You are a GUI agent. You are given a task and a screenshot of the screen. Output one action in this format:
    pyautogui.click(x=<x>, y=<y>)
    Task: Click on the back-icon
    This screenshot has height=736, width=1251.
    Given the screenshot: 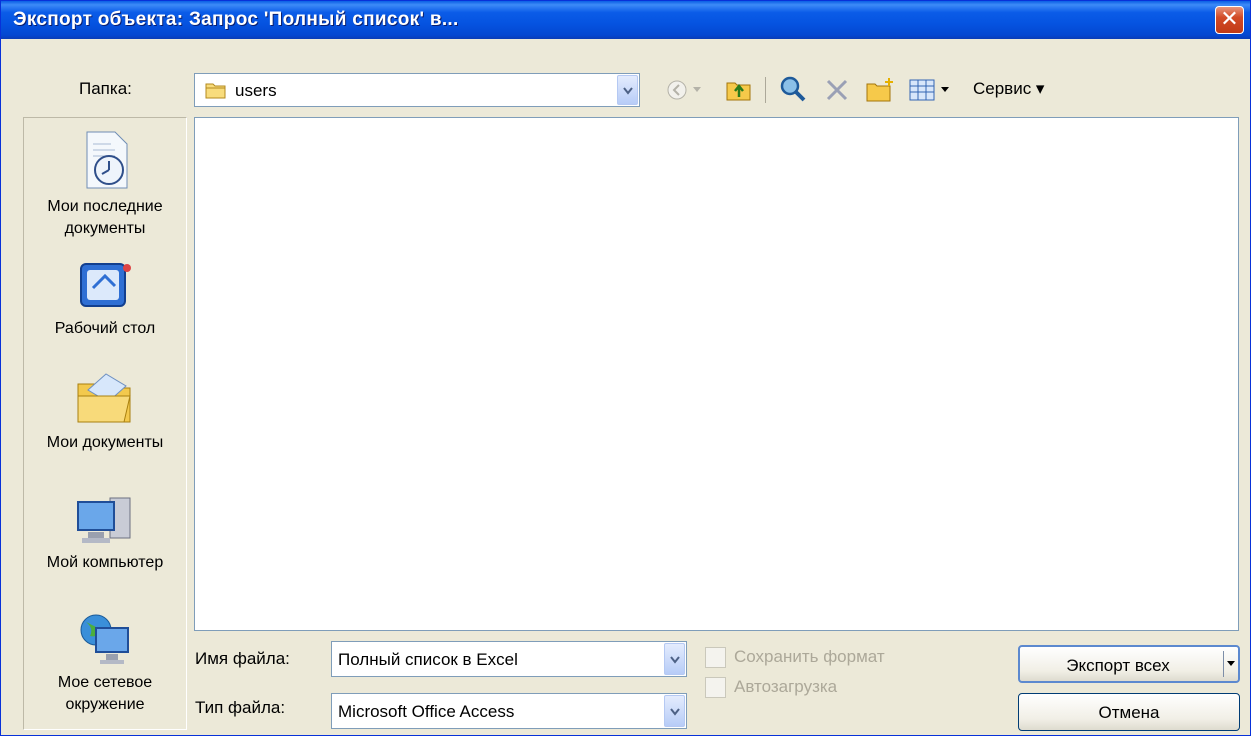 What is the action you would take?
    pyautogui.click(x=677, y=90)
    